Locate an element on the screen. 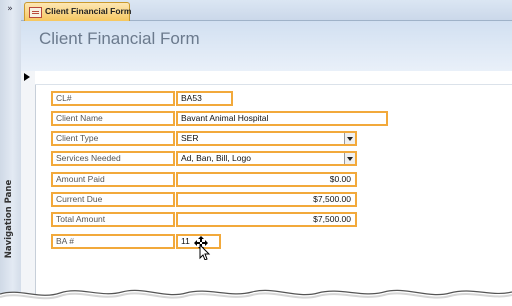 This screenshot has height=306, width=512. label-amount-paid: Amount Paid is located at coordinates (113, 179).